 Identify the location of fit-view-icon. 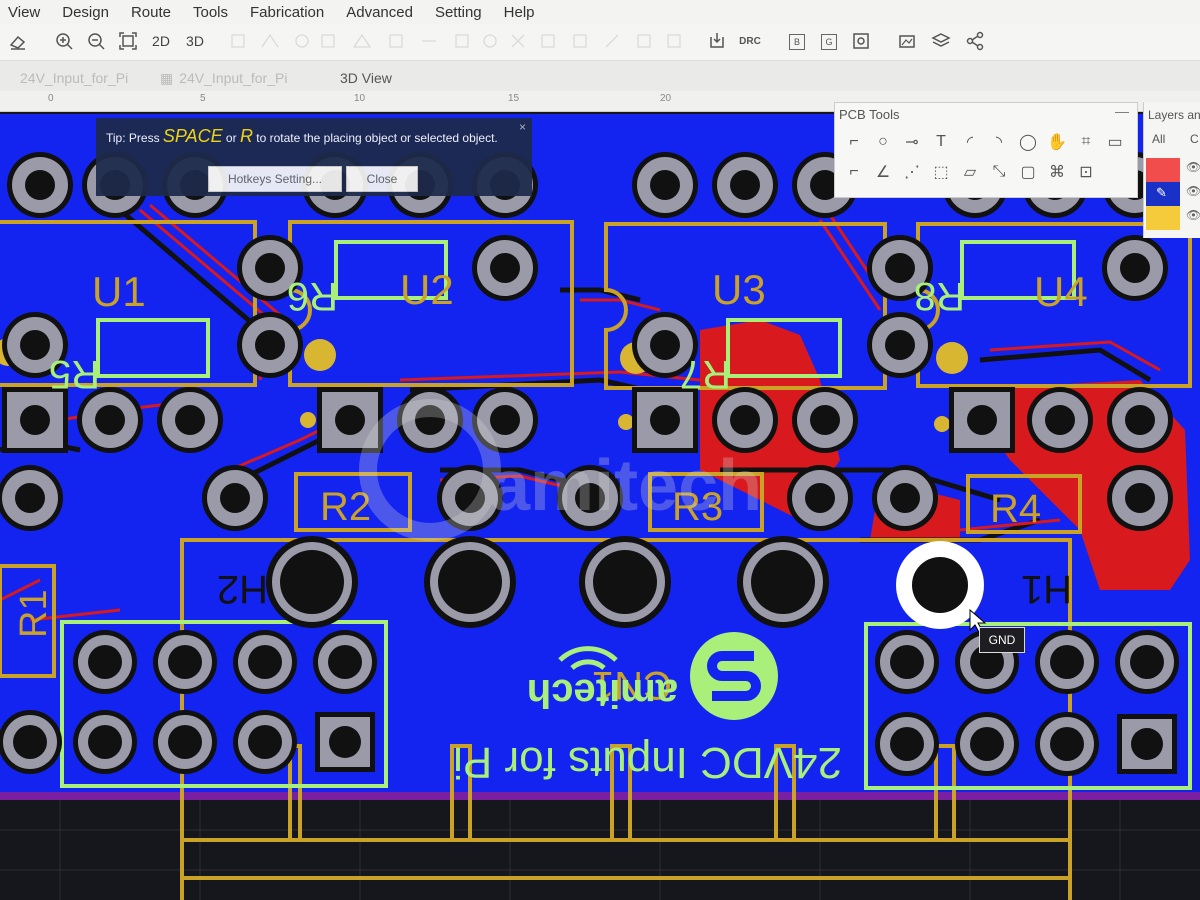
(128, 41).